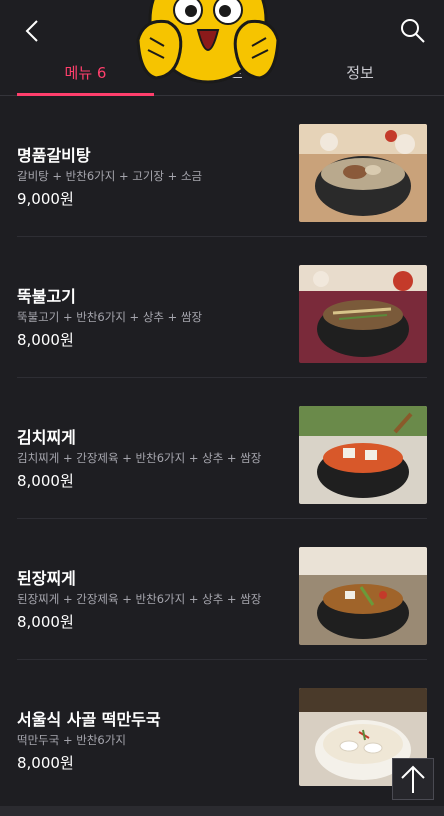 The height and width of the screenshot is (816, 444). I want to click on arrow-up-icon, so click(413, 779).